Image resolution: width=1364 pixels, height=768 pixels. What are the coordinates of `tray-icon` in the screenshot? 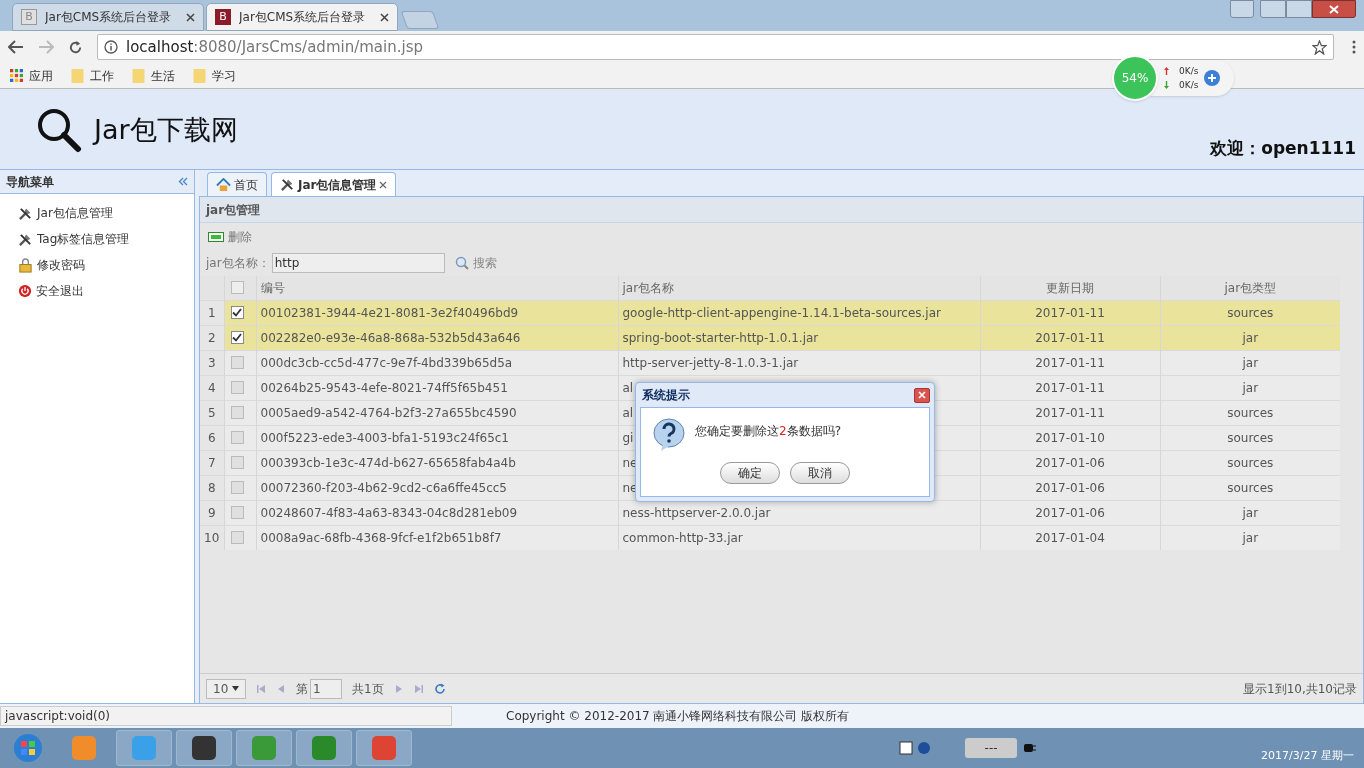 It's located at (906, 748).